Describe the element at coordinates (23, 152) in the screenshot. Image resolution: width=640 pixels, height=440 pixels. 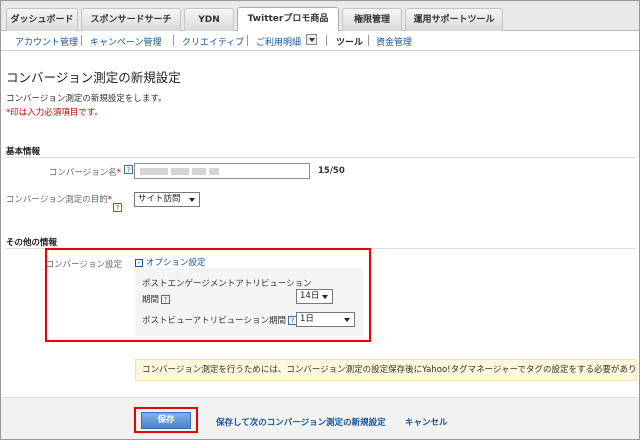
I see `section-basic-info: 基本情報` at that location.